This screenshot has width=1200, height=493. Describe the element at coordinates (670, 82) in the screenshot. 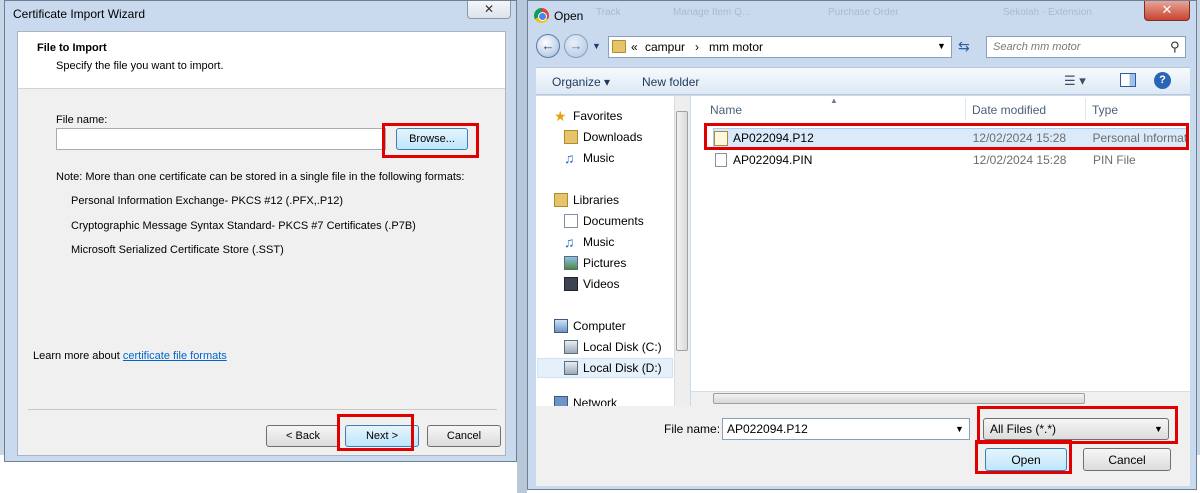

I see `new-folder-button: New folder` at that location.